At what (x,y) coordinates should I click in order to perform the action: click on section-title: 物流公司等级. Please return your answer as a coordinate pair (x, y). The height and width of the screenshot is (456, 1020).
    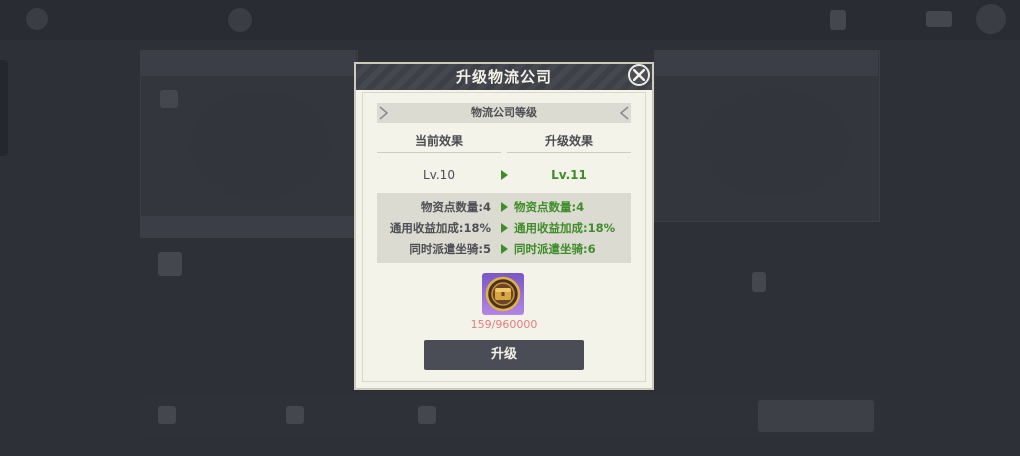
    Looking at the image, I should click on (504, 112).